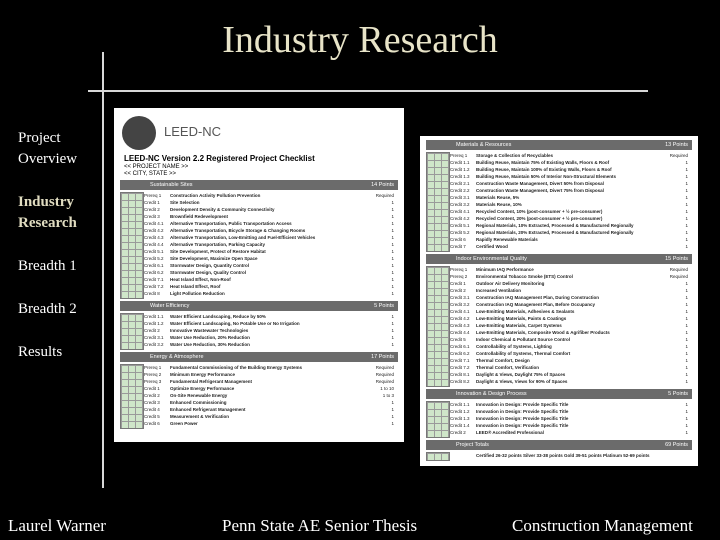 The height and width of the screenshot is (540, 720). Describe the element at coordinates (382, 357) in the screenshot. I see `section-points: 17 Points` at that location.